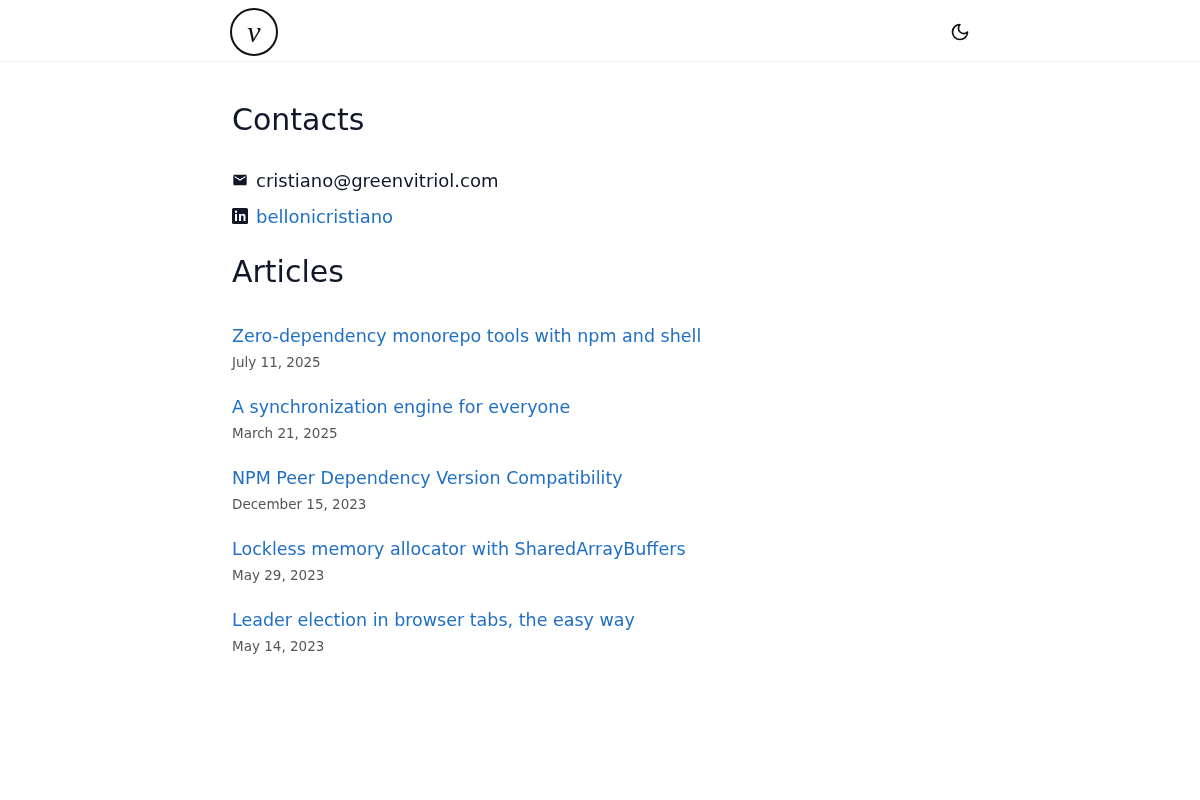 This screenshot has width=1200, height=800. Describe the element at coordinates (278, 575) in the screenshot. I see `article-date: May 29, 2023` at that location.